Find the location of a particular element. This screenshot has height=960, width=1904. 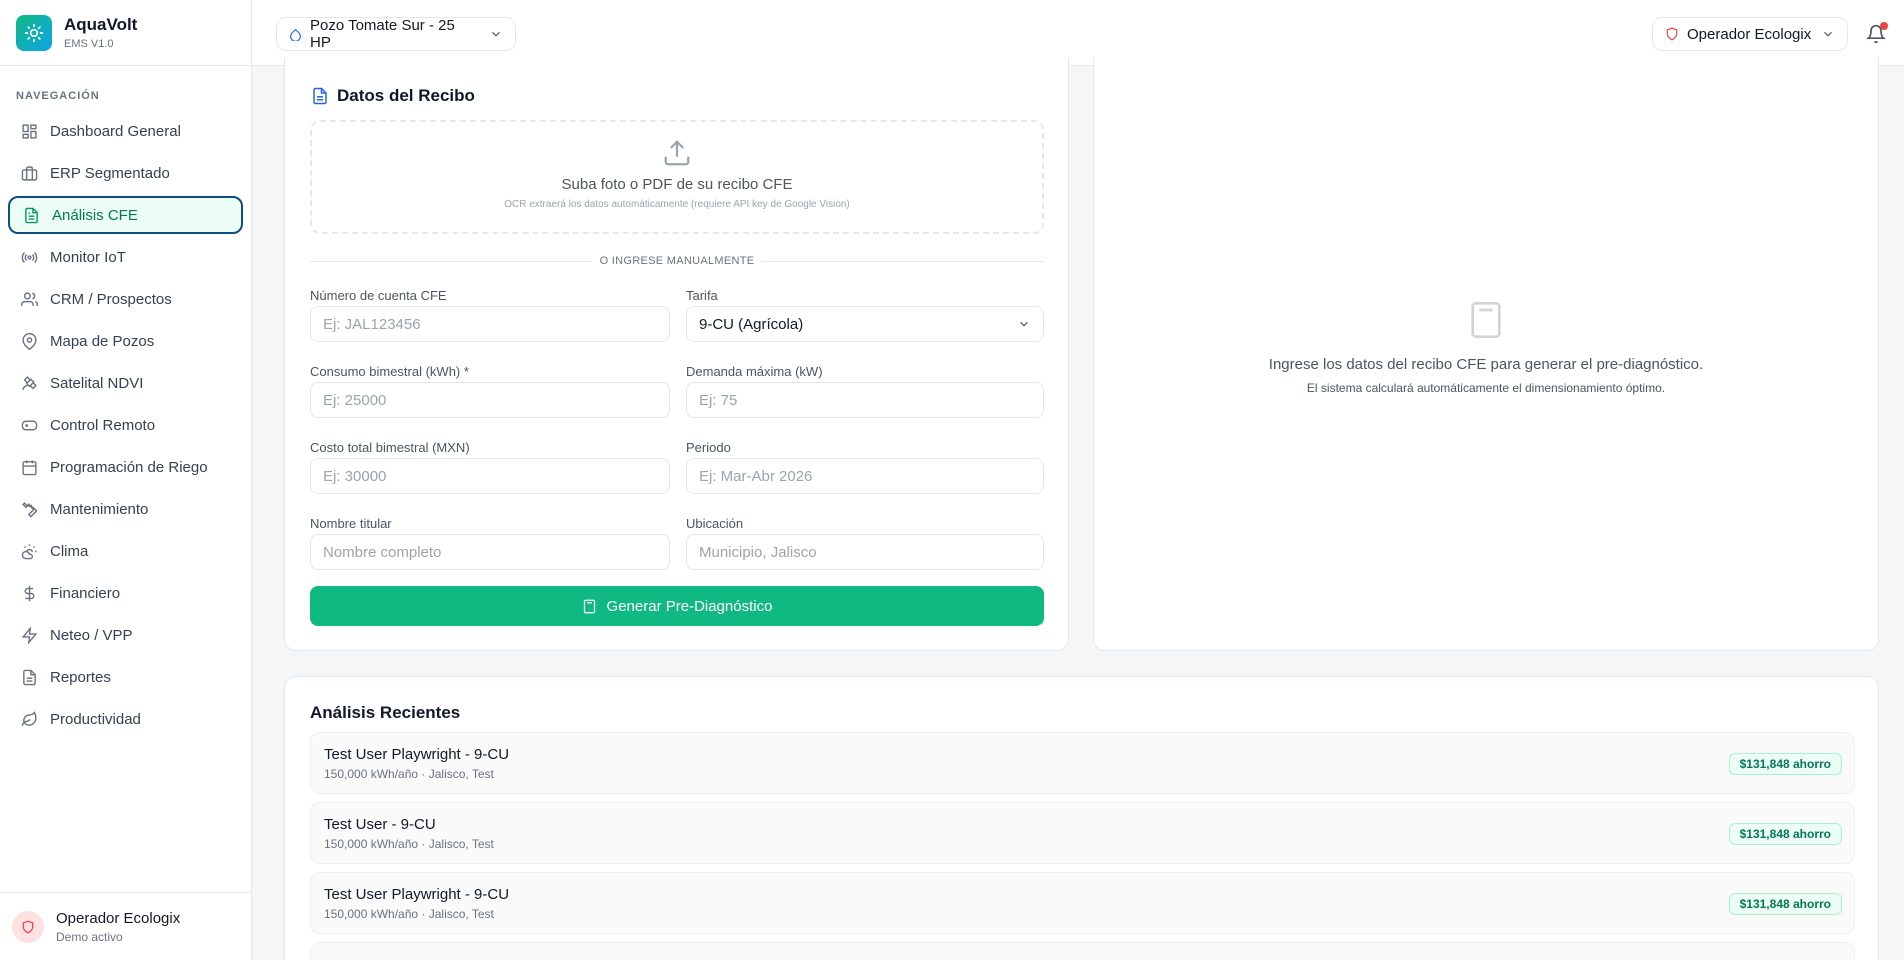

sidebar-item-label: Análisis CFE is located at coordinates (95, 215).